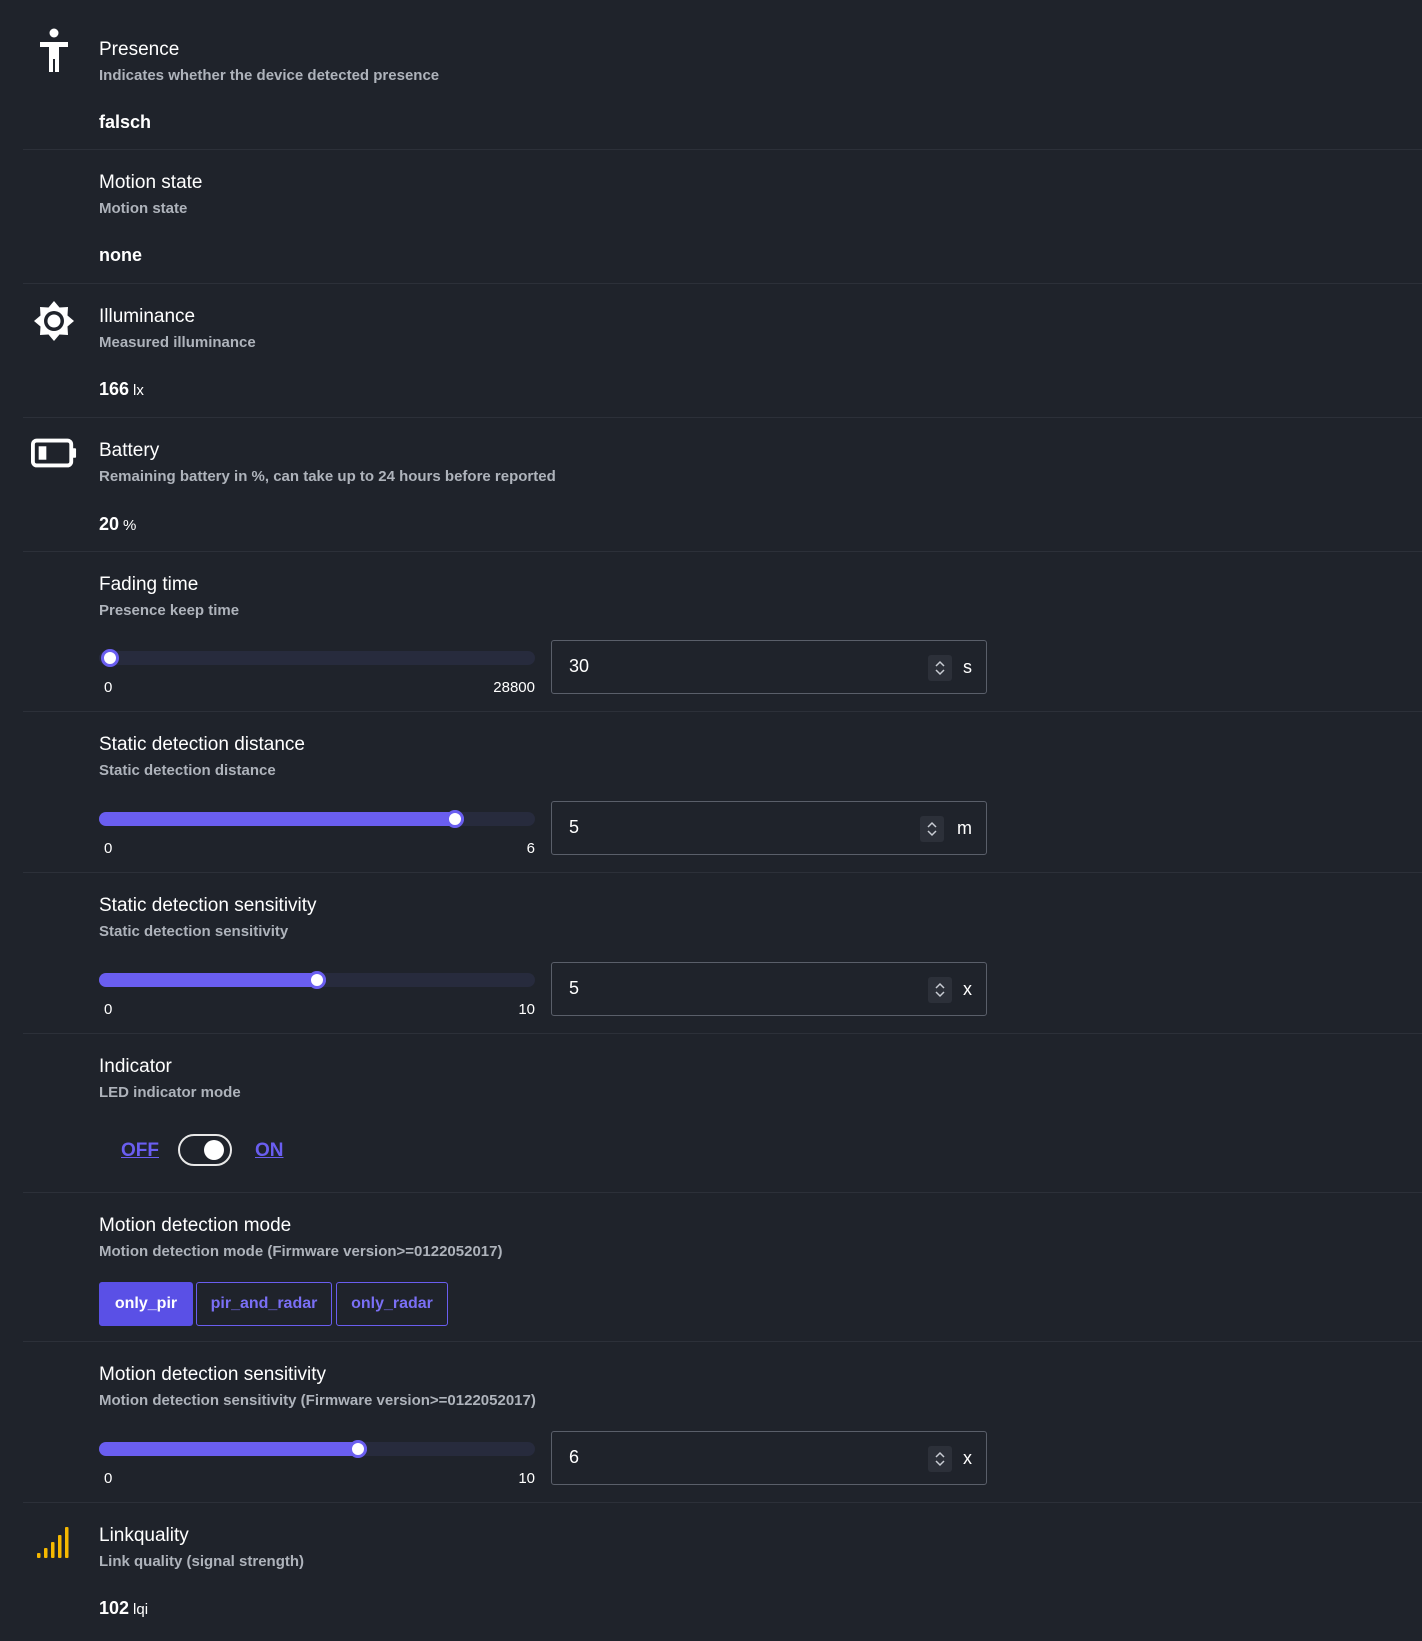  What do you see at coordinates (202, 744) in the screenshot?
I see `static-distance-title: Static detection distance` at bounding box center [202, 744].